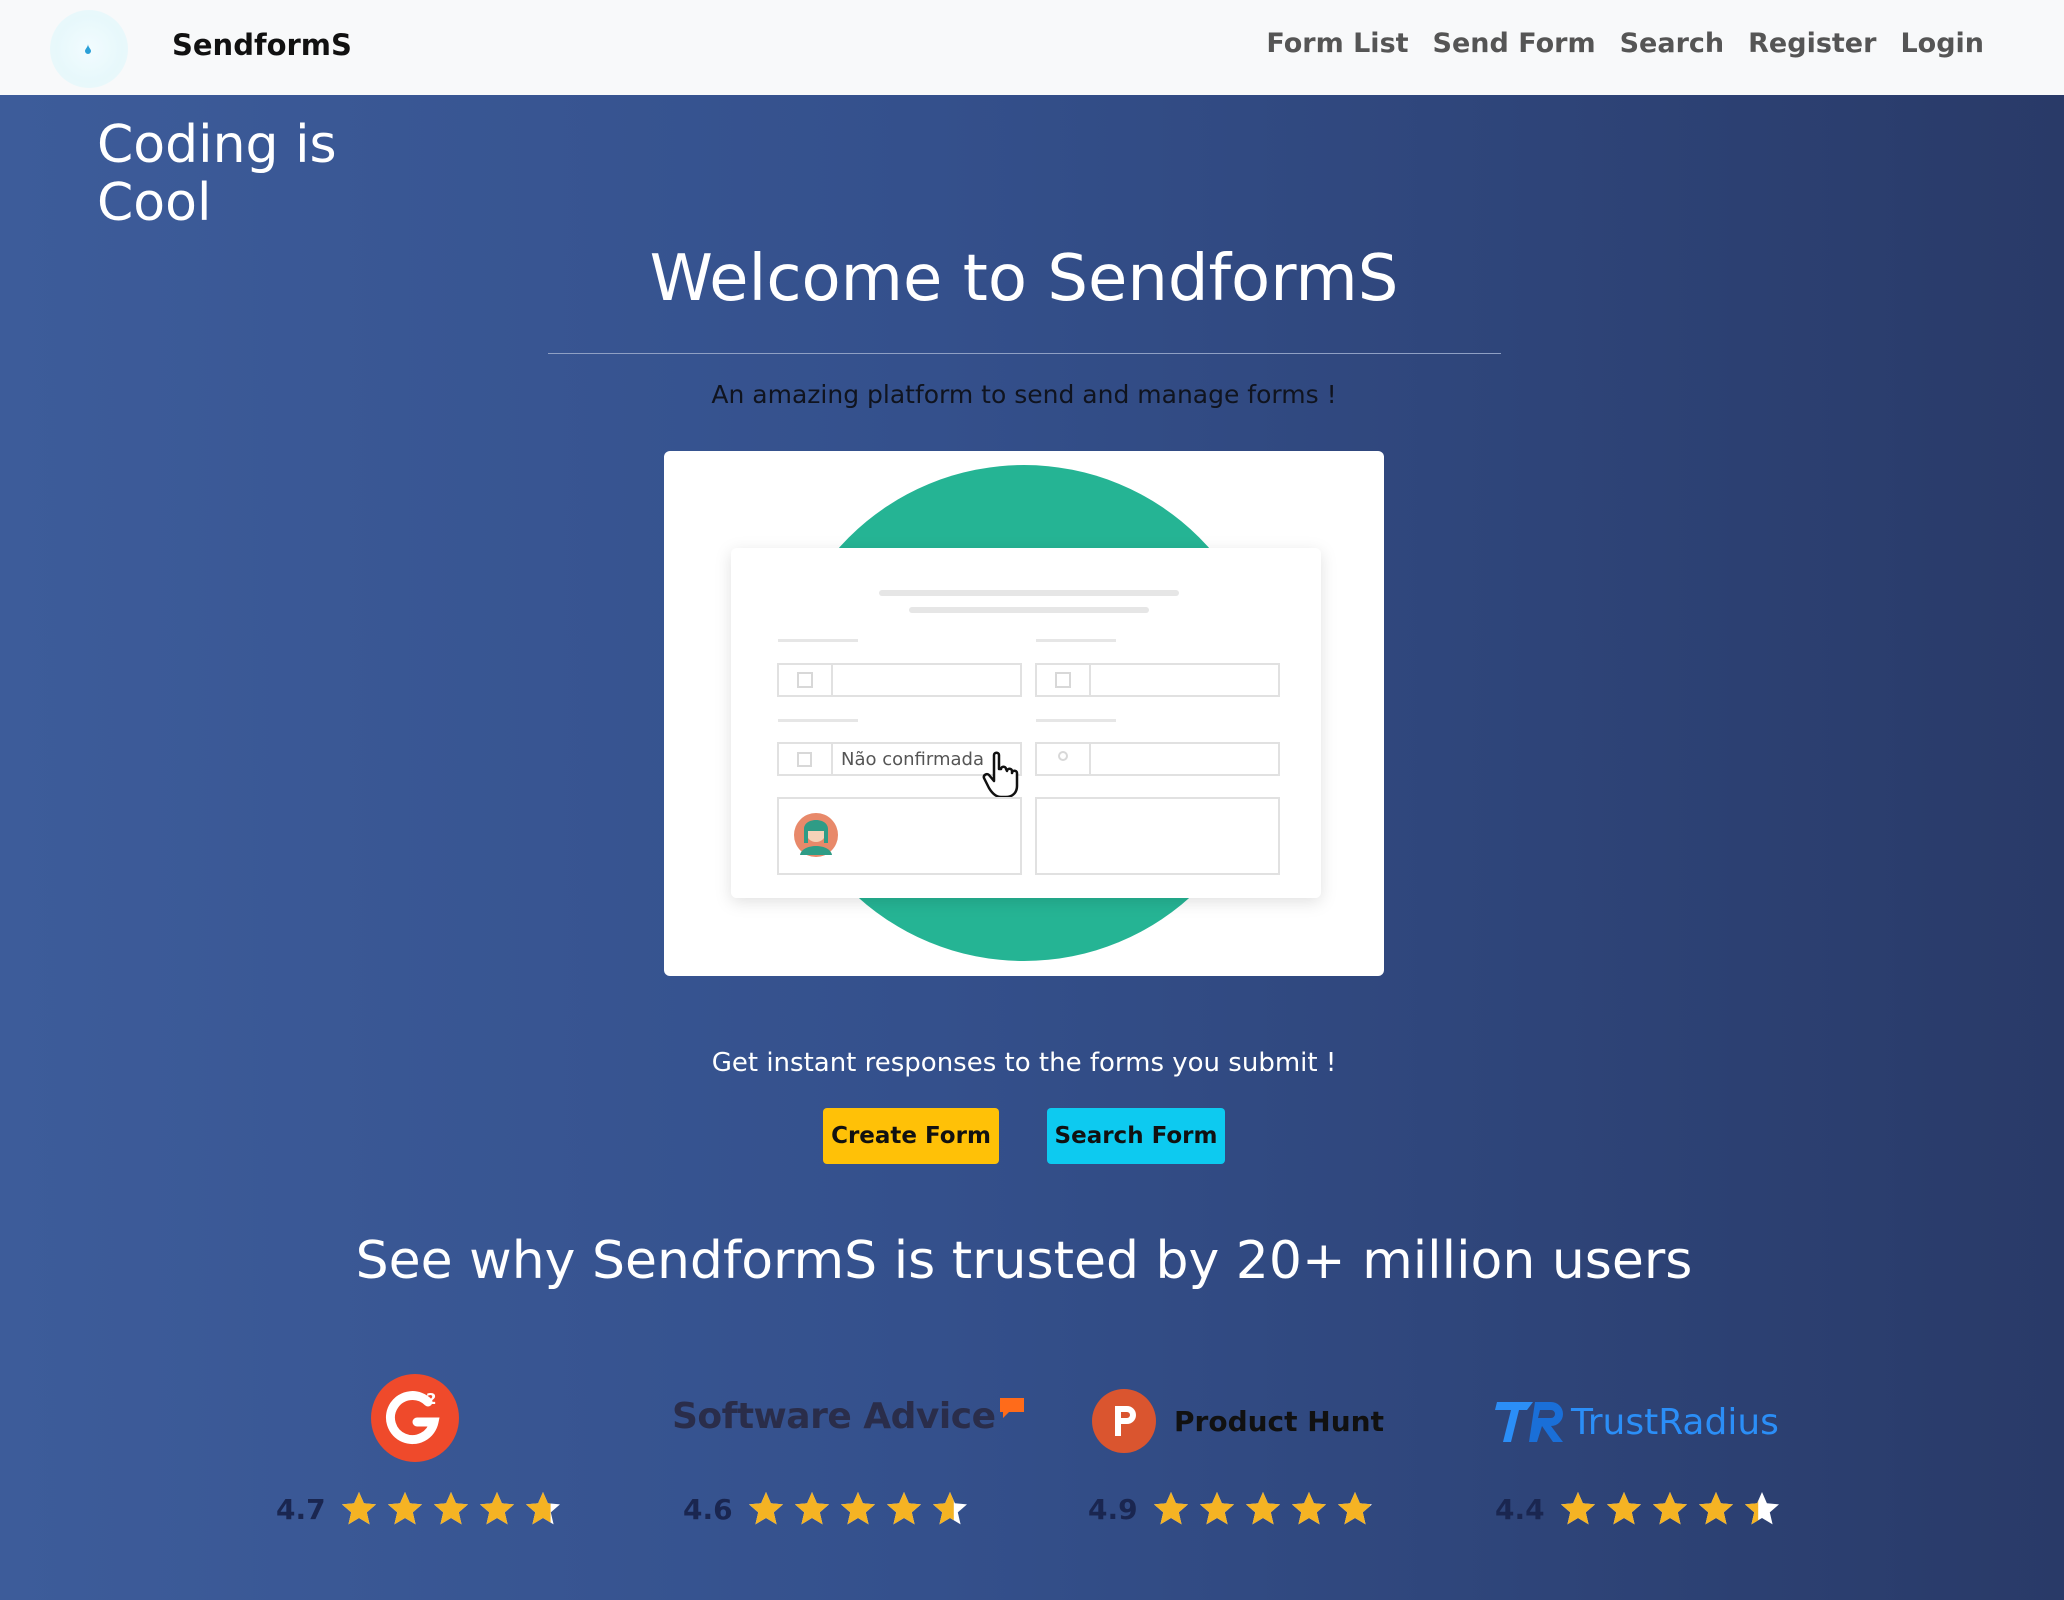  I want to click on rating-score: 4.4, so click(1520, 1509).